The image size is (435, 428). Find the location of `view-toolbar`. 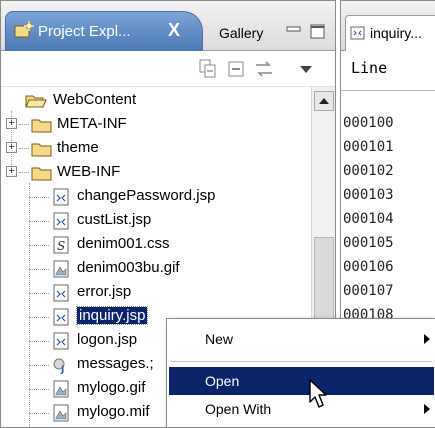

view-toolbar is located at coordinates (168, 69).